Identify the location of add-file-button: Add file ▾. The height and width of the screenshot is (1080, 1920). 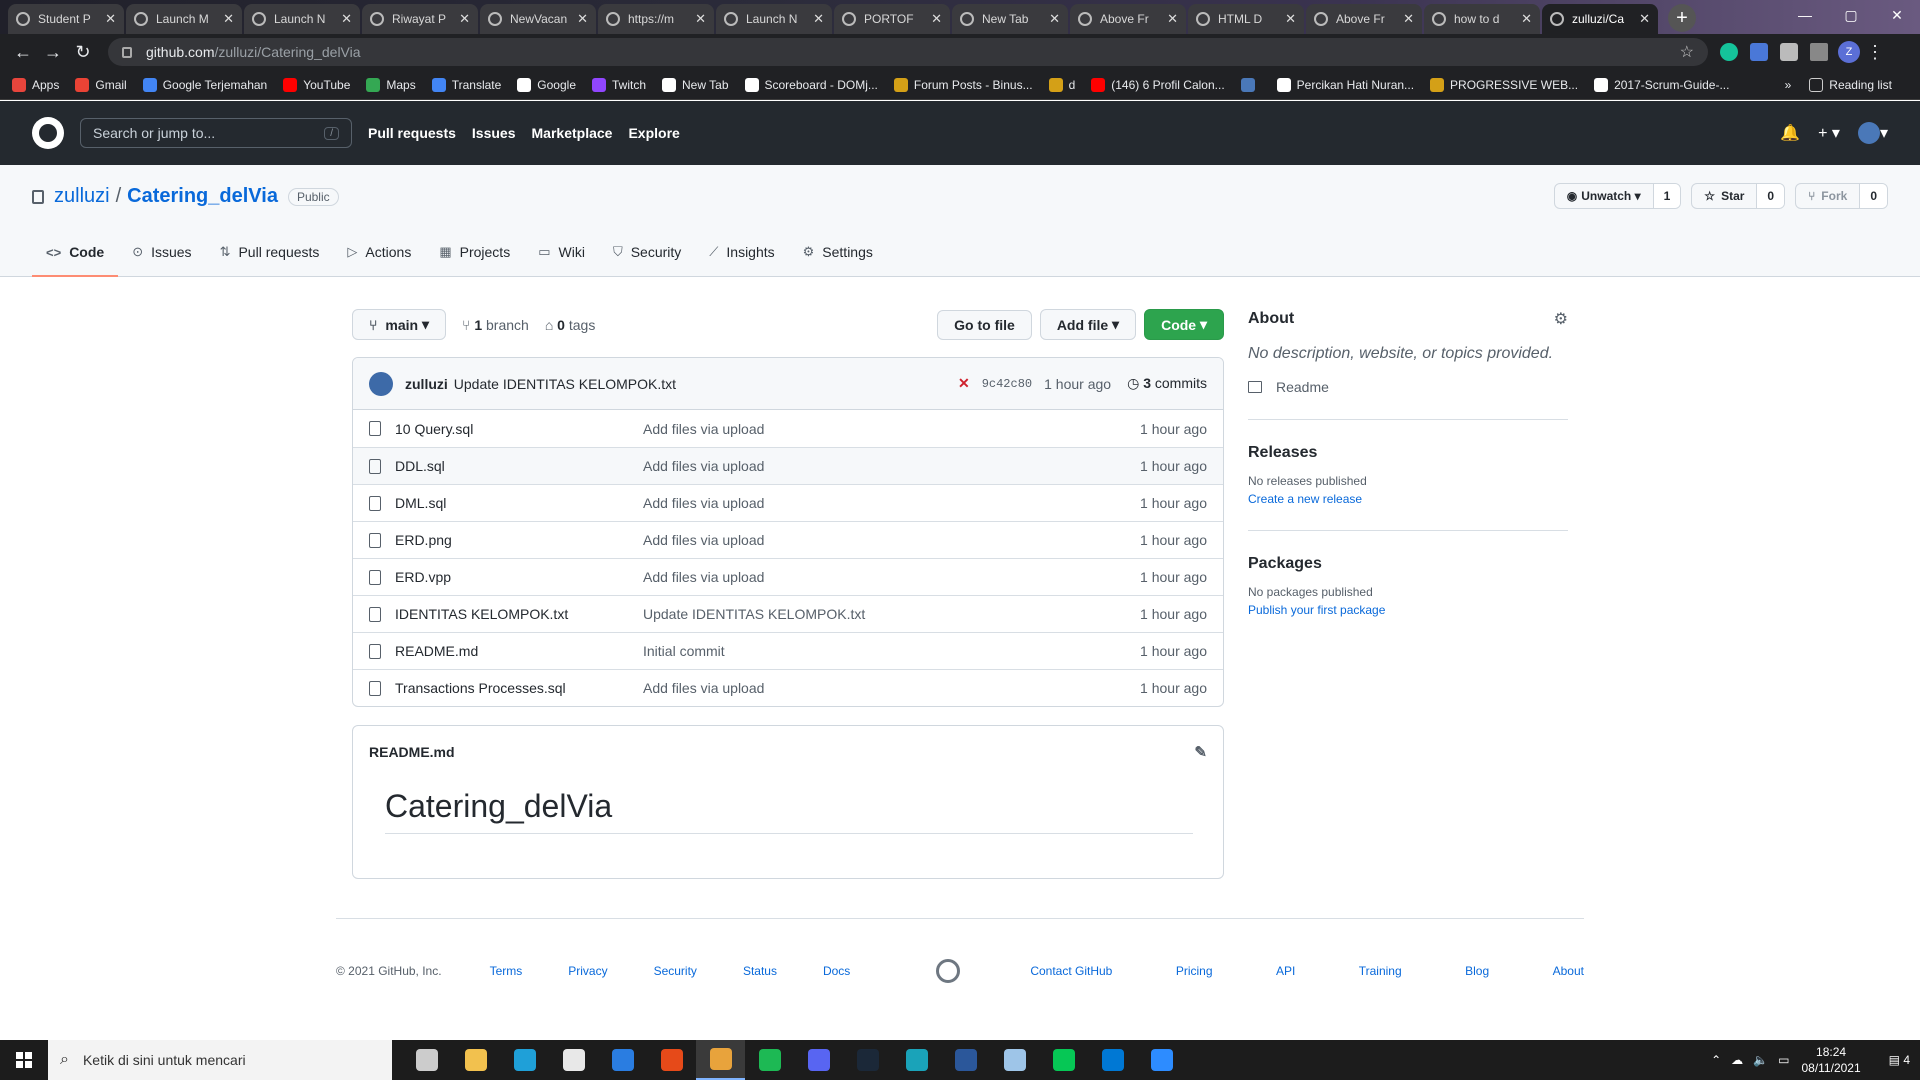
(1088, 324).